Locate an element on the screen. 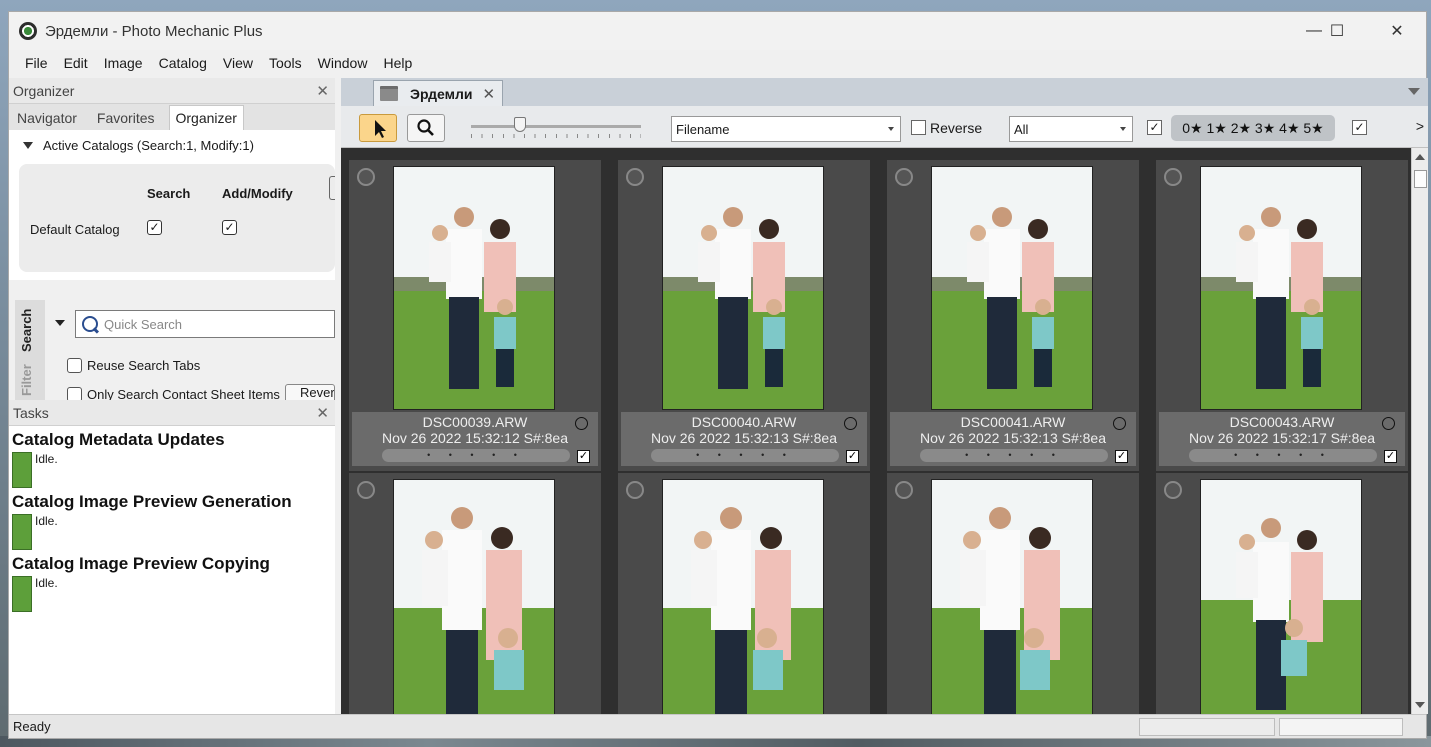 The image size is (1431, 747). menu-edit: Edit is located at coordinates (76, 63).